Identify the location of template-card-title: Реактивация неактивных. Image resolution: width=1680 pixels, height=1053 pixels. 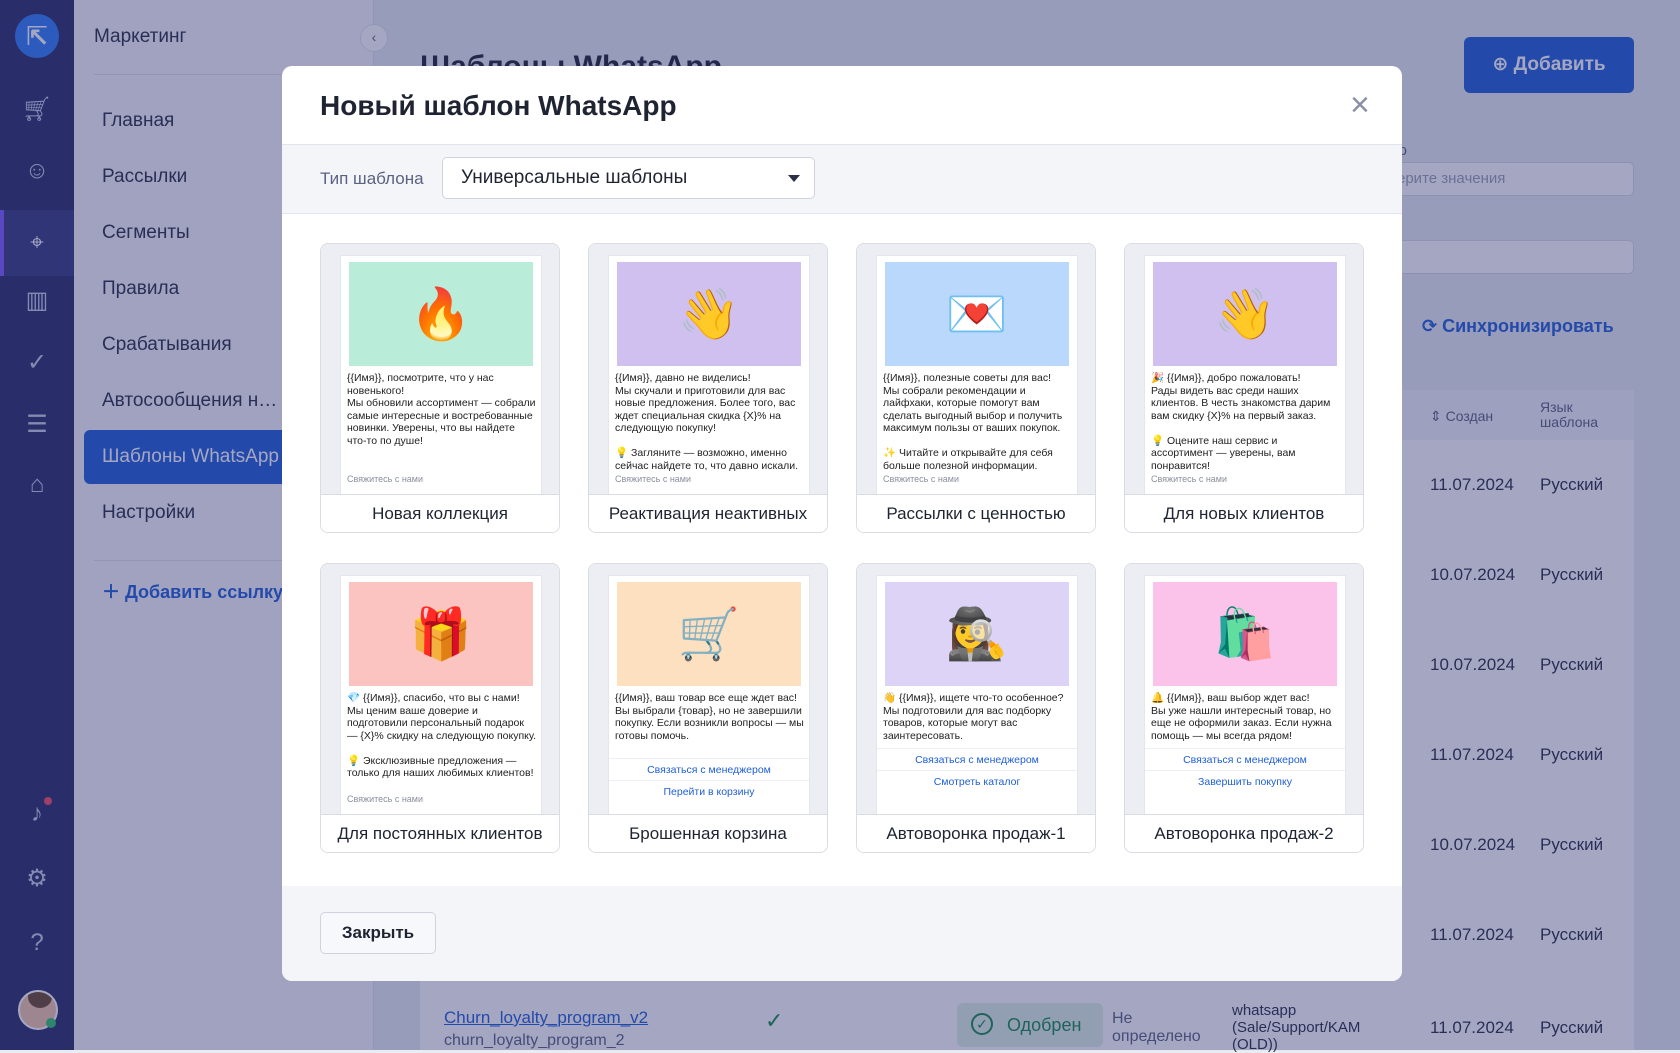
(708, 513).